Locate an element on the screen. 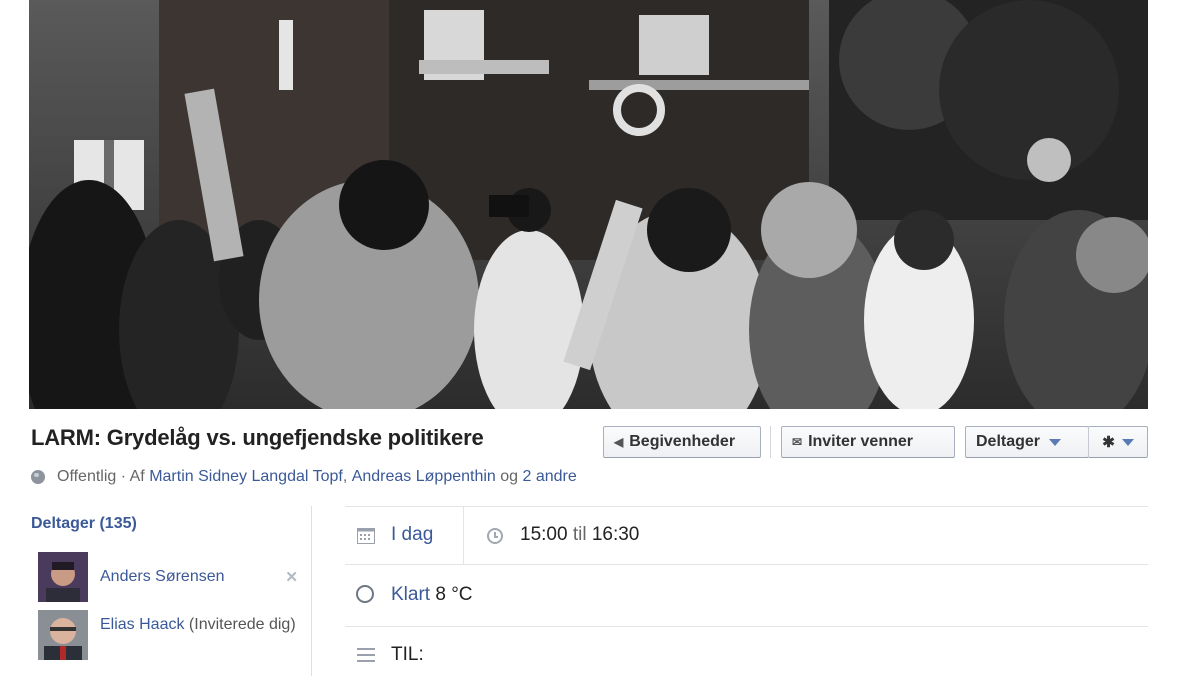 The height and width of the screenshot is (676, 1180). invite-friends-button: ✉ Inviter venner is located at coordinates (868, 442).